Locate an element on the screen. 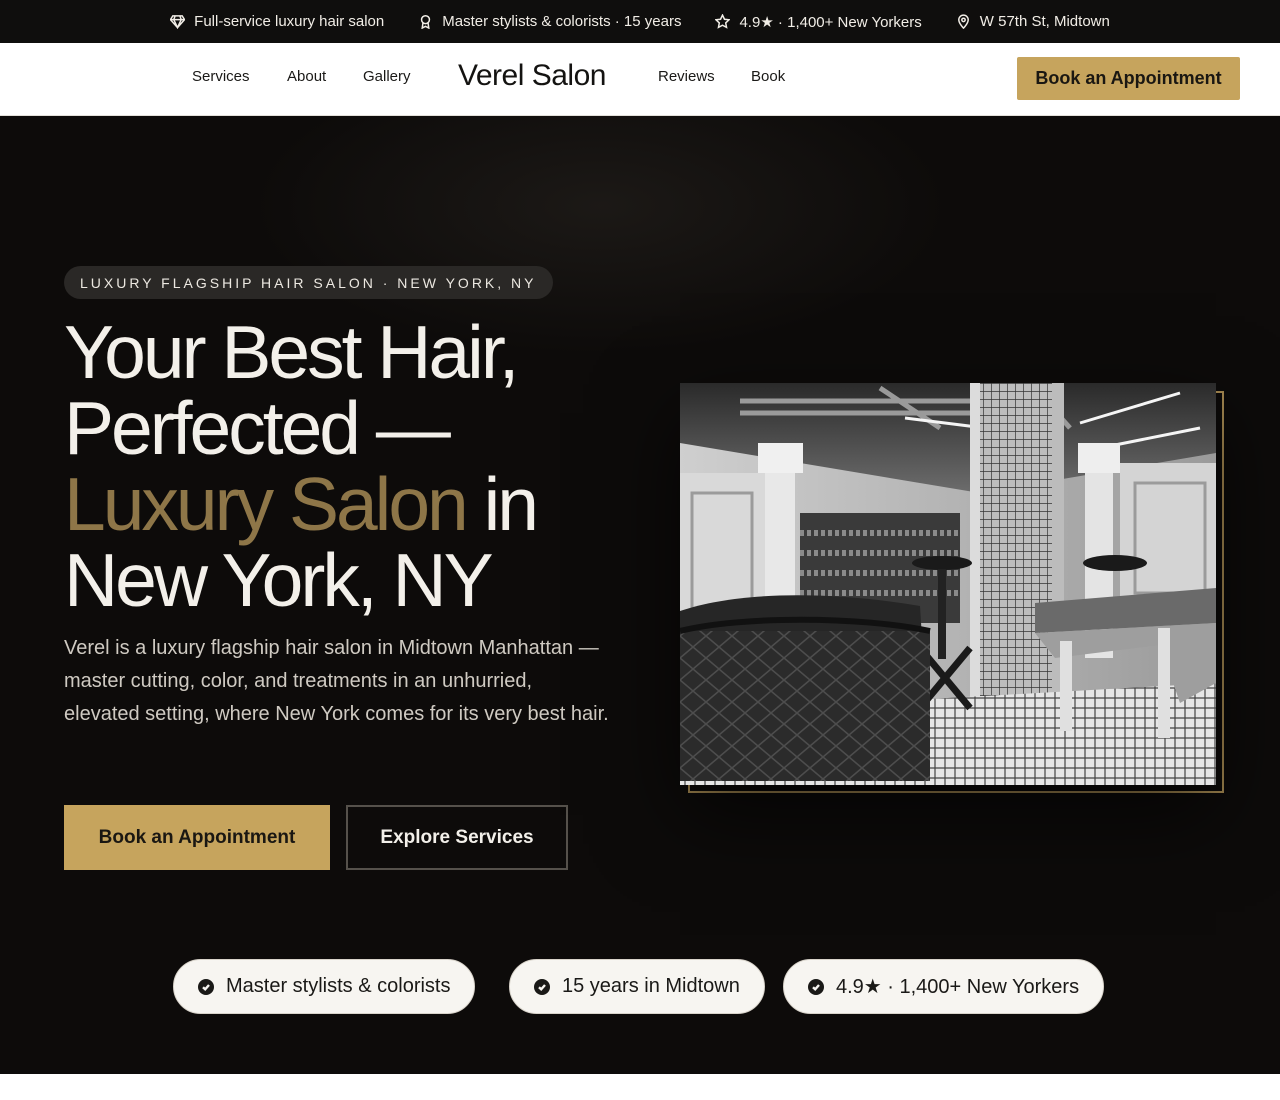 This screenshot has height=1100, width=1280. topbar-item-stylists: Master stylists & colorists · 15 years is located at coordinates (549, 21).